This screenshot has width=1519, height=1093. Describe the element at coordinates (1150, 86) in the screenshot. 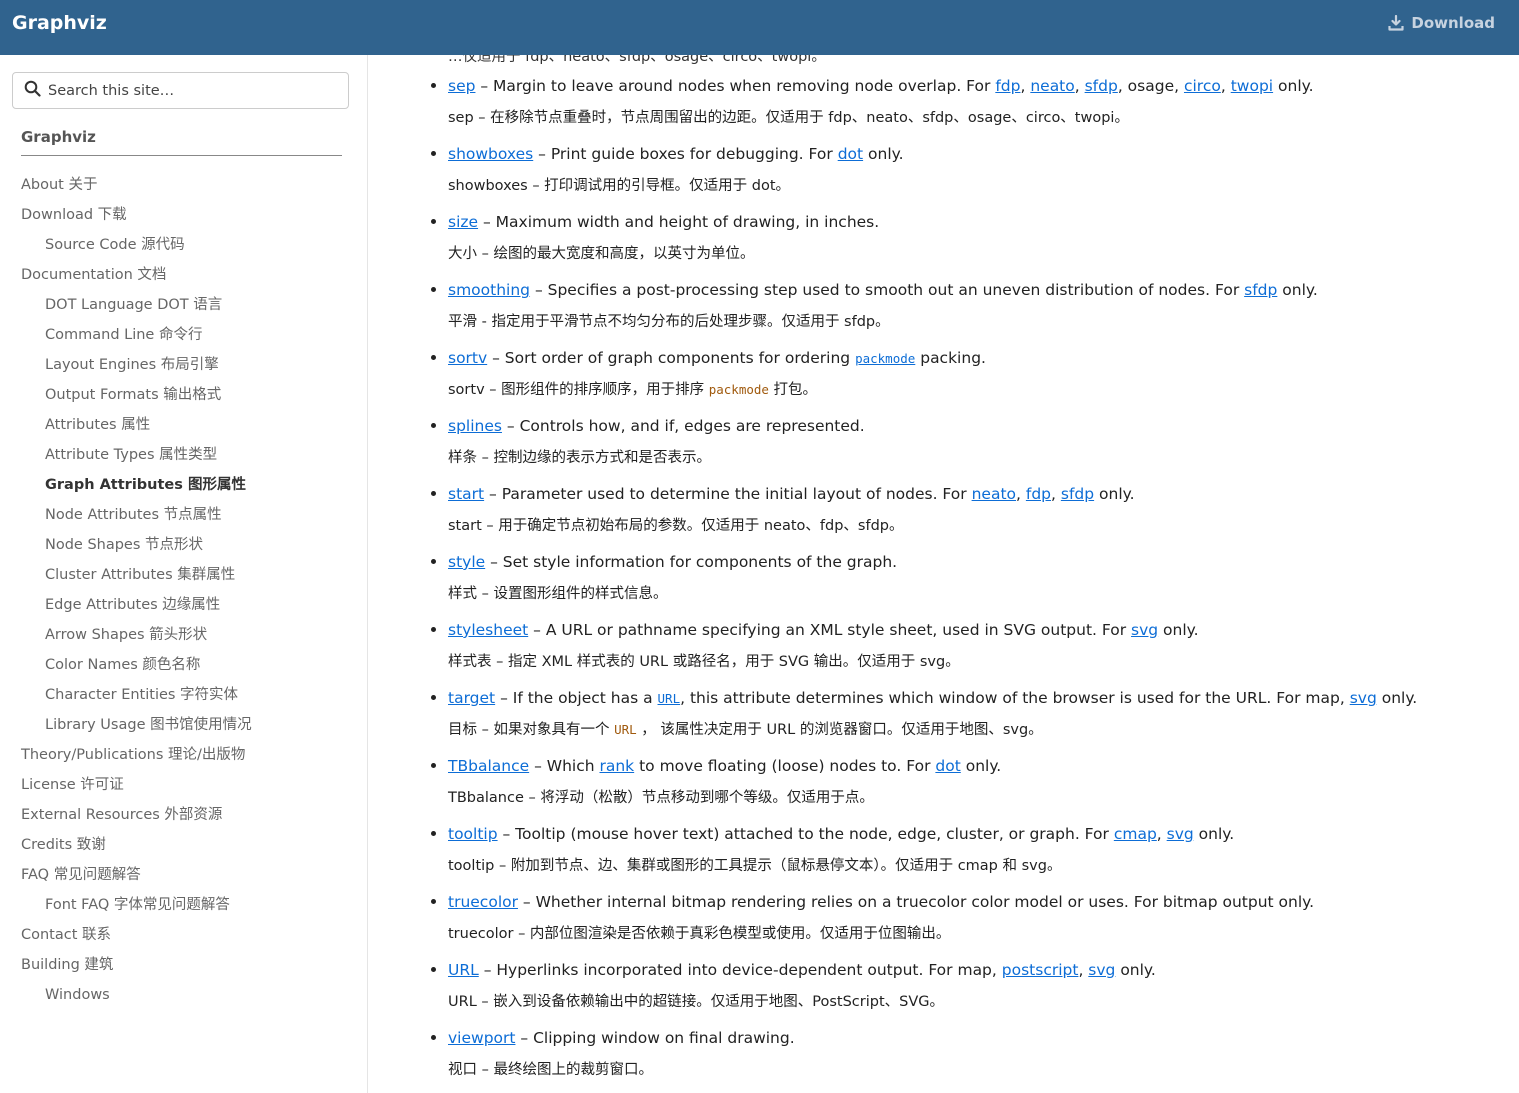

I see `text-segment: , osage,` at that location.